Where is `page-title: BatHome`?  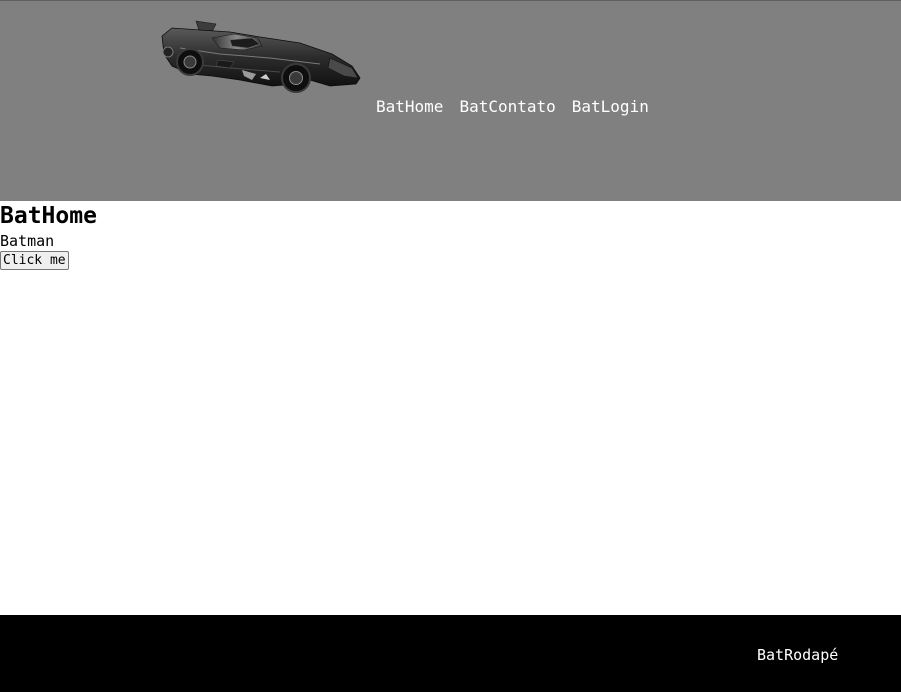
page-title: BatHome is located at coordinates (48, 216).